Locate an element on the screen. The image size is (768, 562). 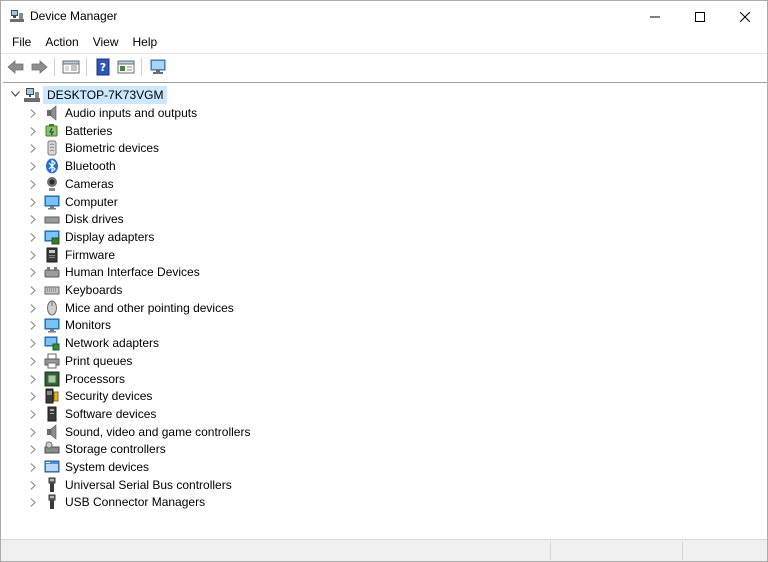
tree-node-label: Cameras is located at coordinates (89, 183).